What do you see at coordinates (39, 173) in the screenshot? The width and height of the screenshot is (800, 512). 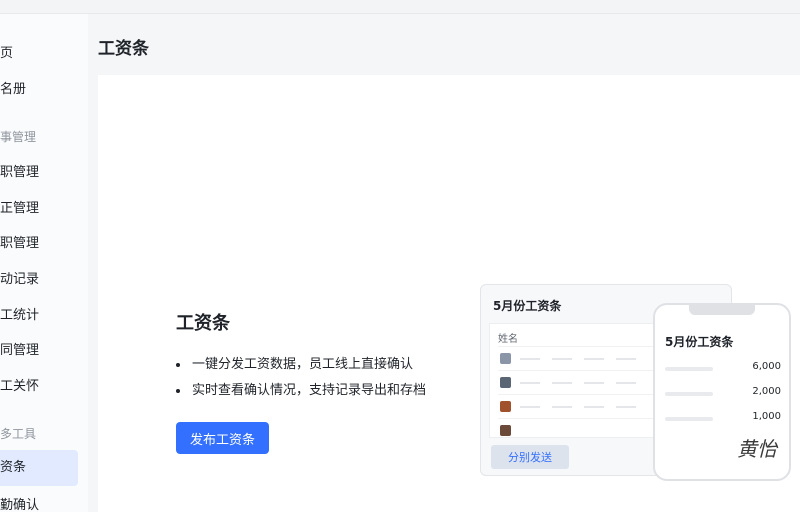 I see `sidebar-item-onboarding: 职管理` at bounding box center [39, 173].